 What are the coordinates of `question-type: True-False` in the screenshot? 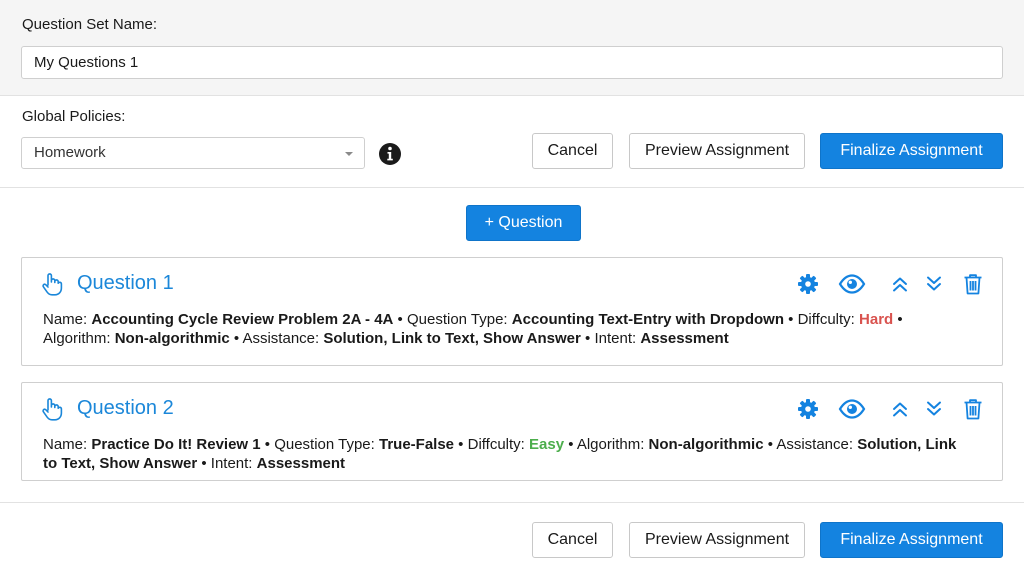 It's located at (416, 444).